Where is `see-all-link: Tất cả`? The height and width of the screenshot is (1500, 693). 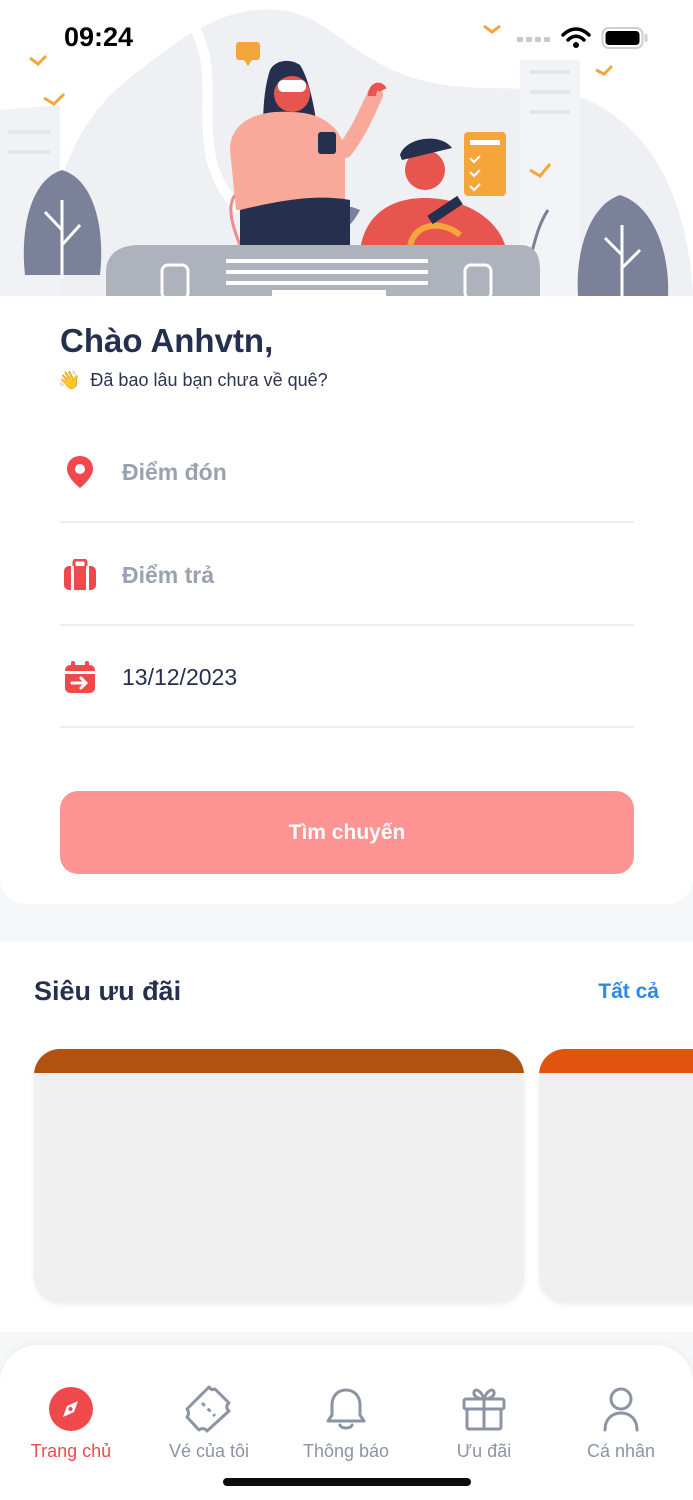 see-all-link: Tất cả is located at coordinates (628, 992).